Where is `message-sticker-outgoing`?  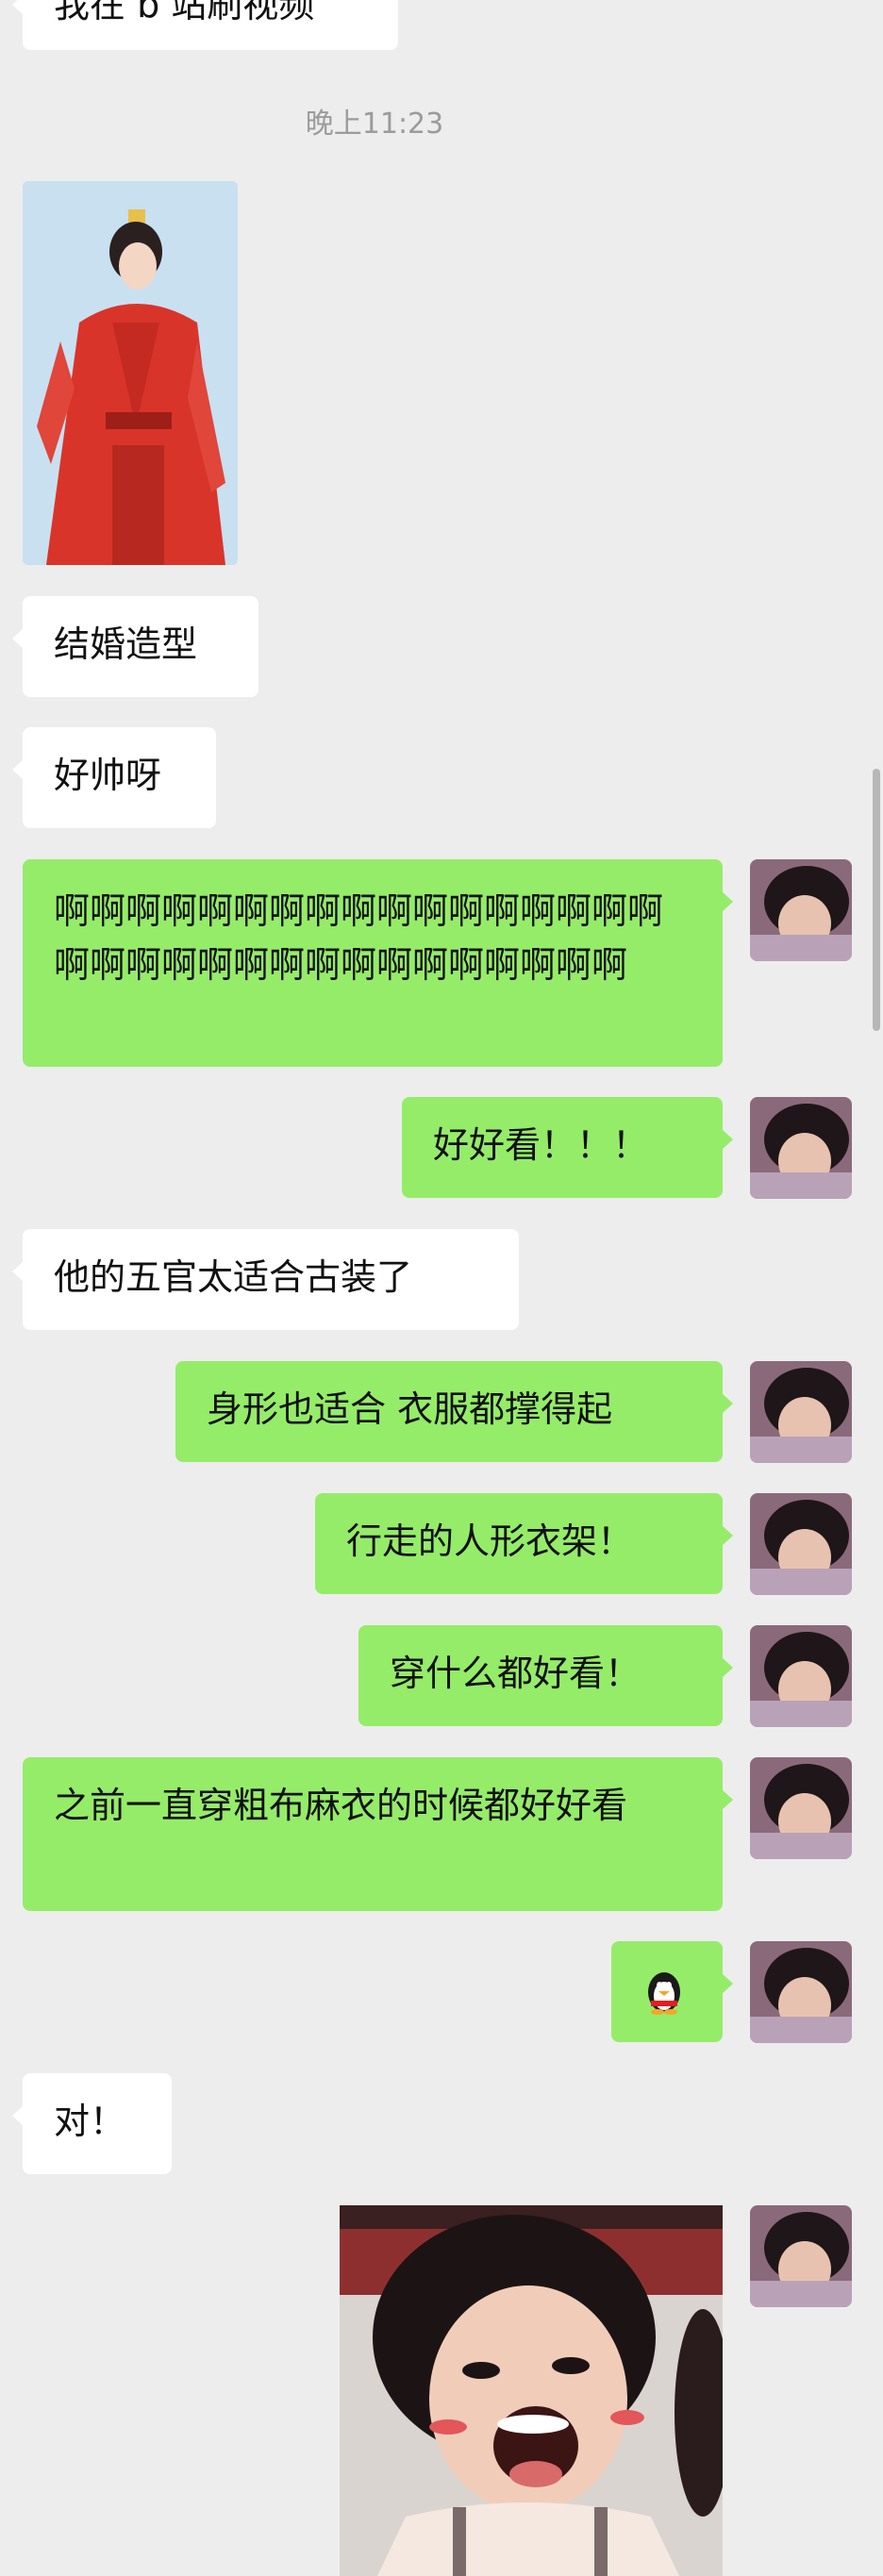 message-sticker-outgoing is located at coordinates (532, 2390).